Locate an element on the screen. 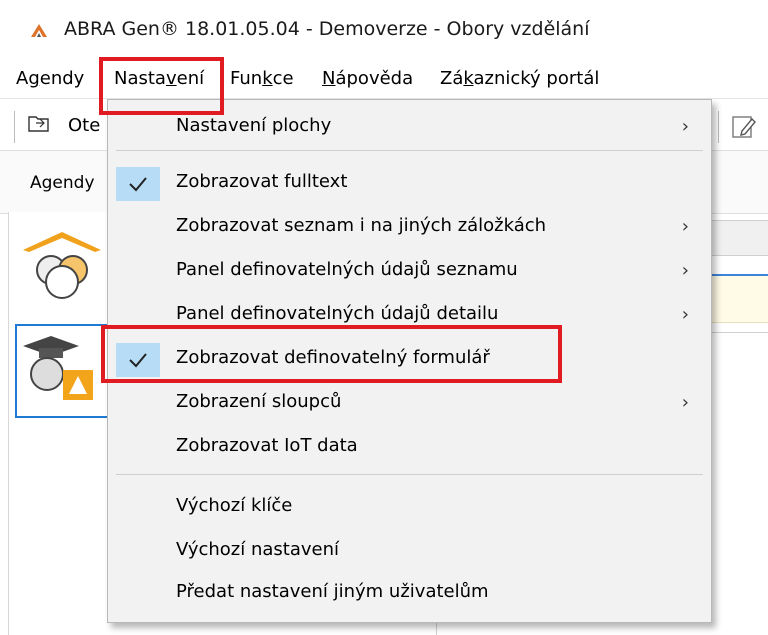 This screenshot has width=768, height=635. menu-item-label: Výchozí nastavení is located at coordinates (258, 549).